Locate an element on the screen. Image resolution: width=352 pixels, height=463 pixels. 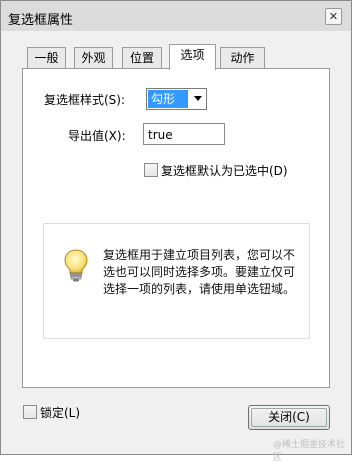
lock-label: 锁定(L) is located at coordinates (60, 412).